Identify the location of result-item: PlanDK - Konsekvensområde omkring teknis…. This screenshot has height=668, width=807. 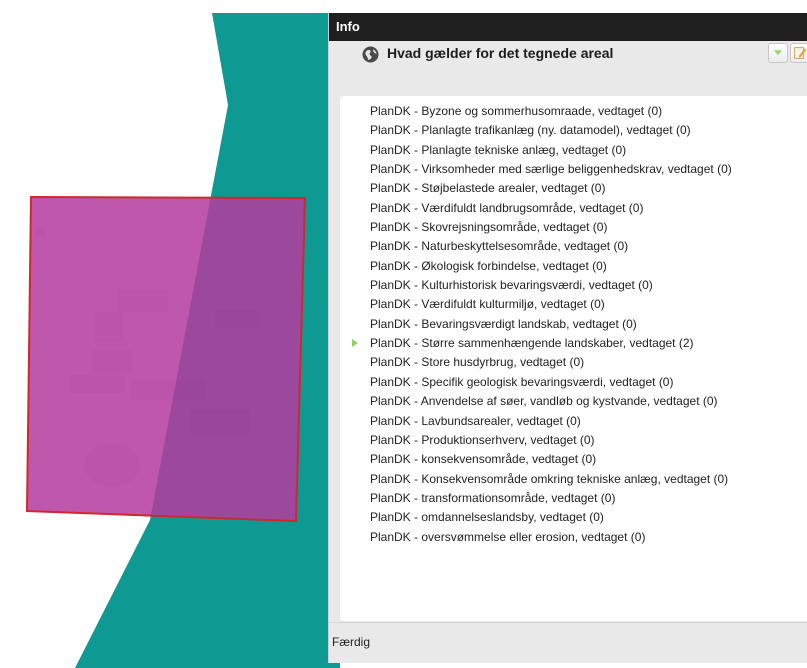
(573, 479).